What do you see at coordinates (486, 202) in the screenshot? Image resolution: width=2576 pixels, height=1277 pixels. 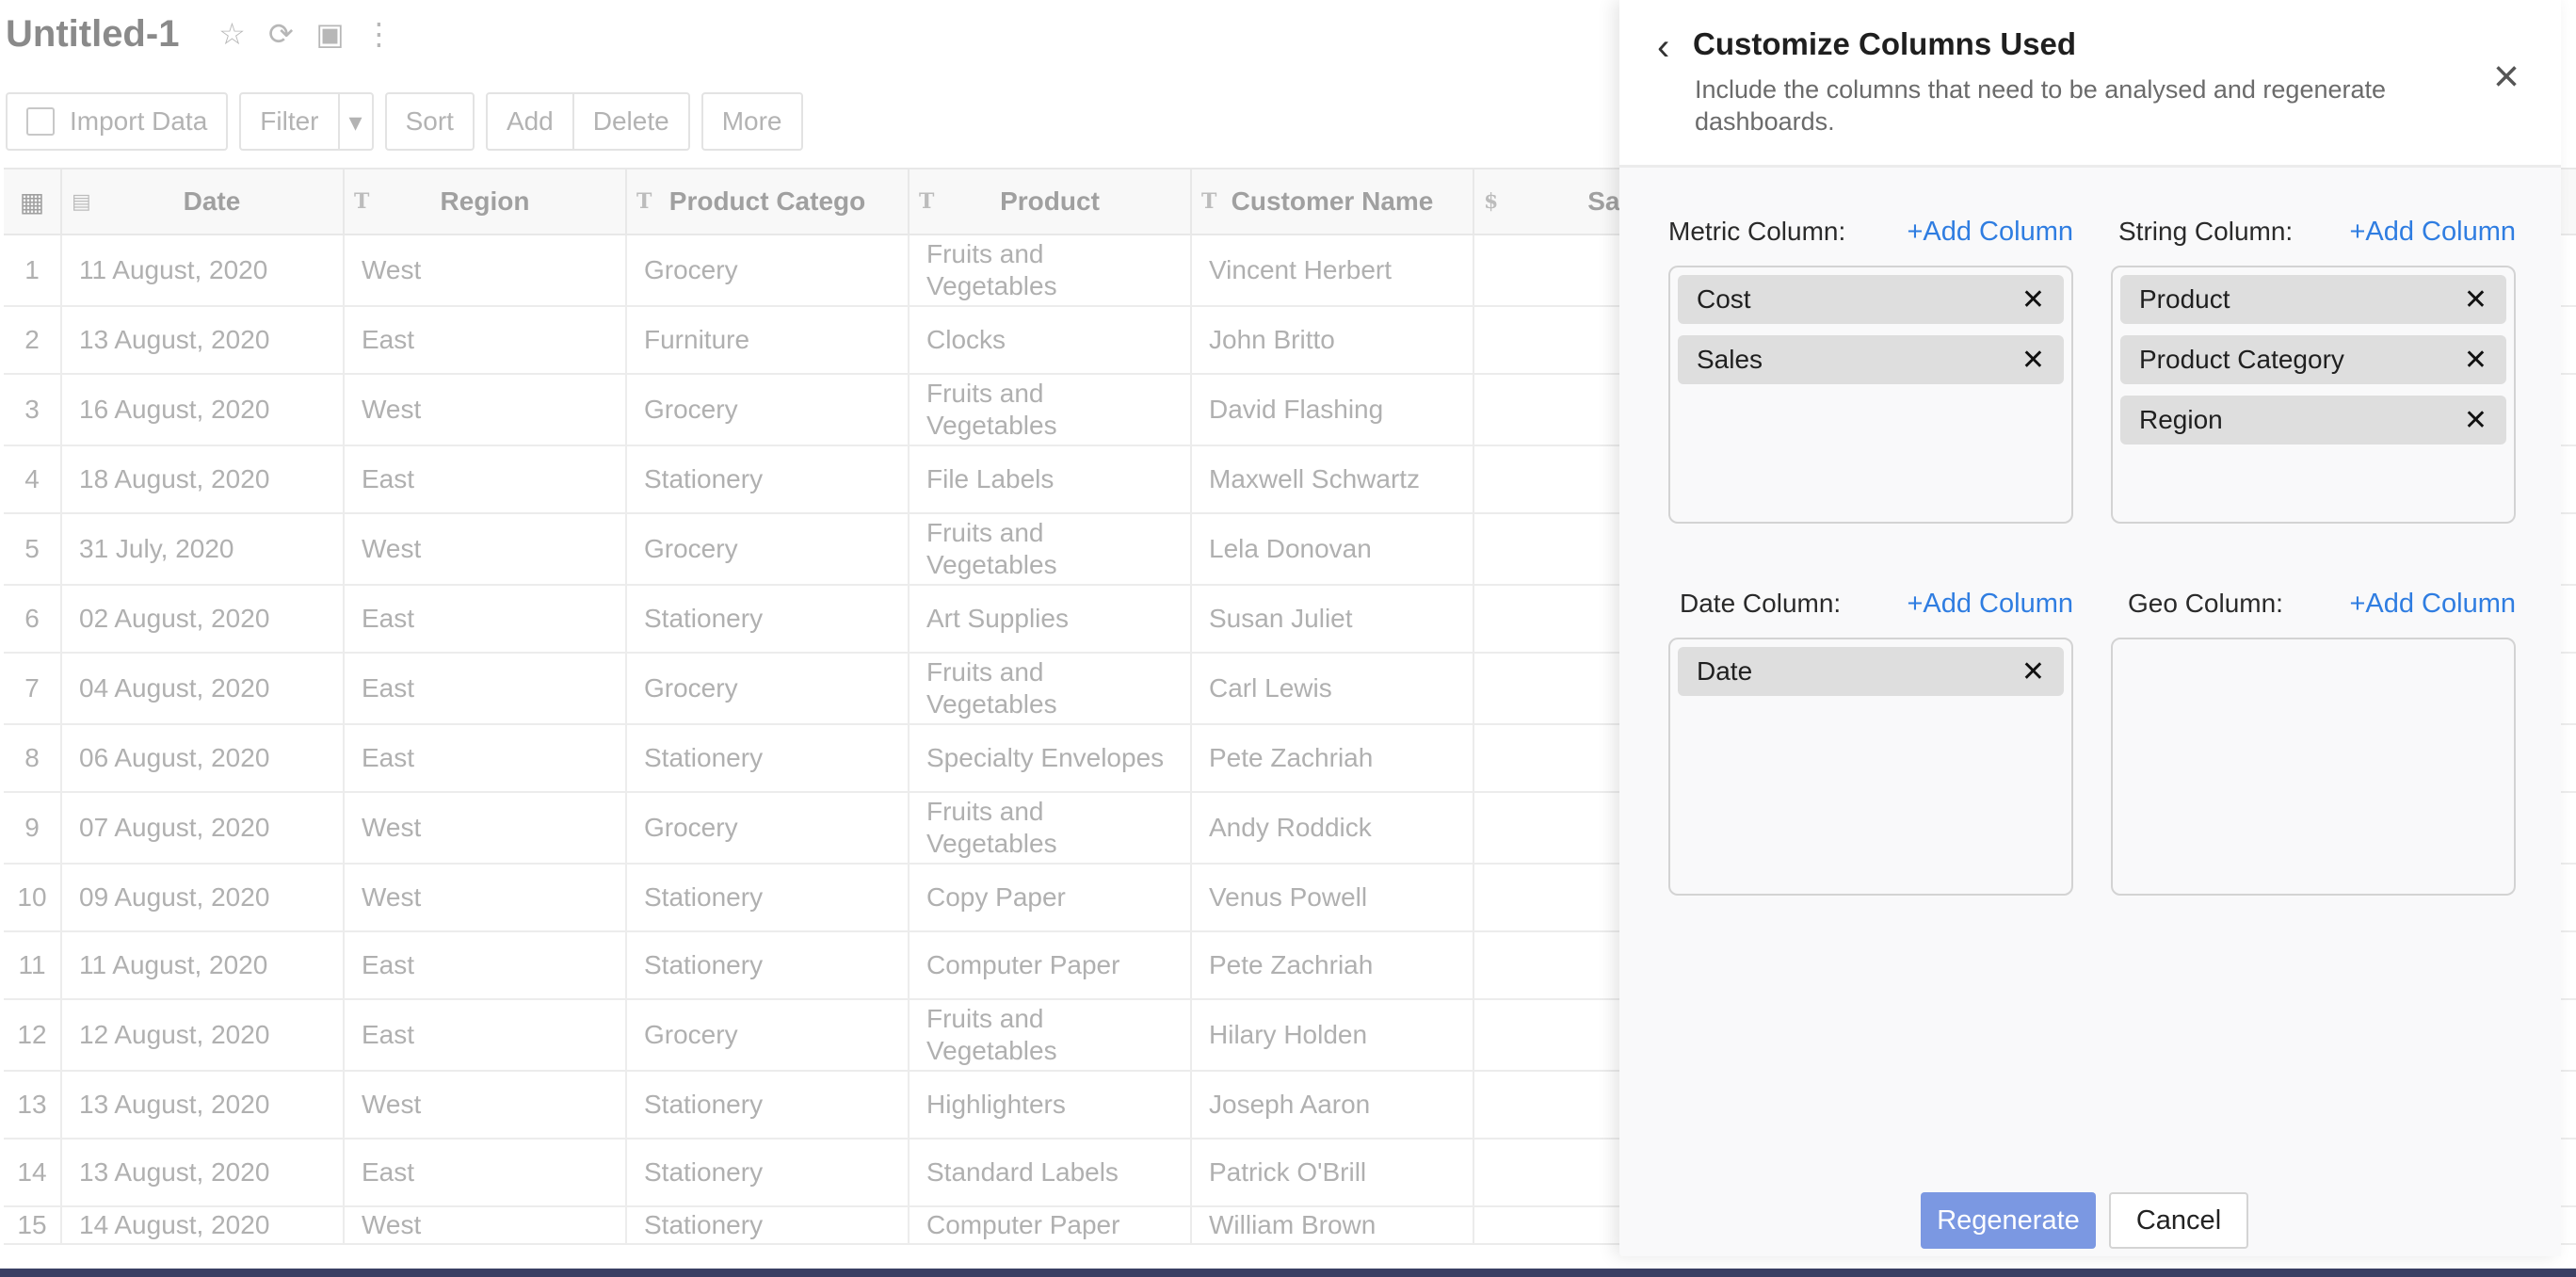 I see `column-header-region: T Region` at bounding box center [486, 202].